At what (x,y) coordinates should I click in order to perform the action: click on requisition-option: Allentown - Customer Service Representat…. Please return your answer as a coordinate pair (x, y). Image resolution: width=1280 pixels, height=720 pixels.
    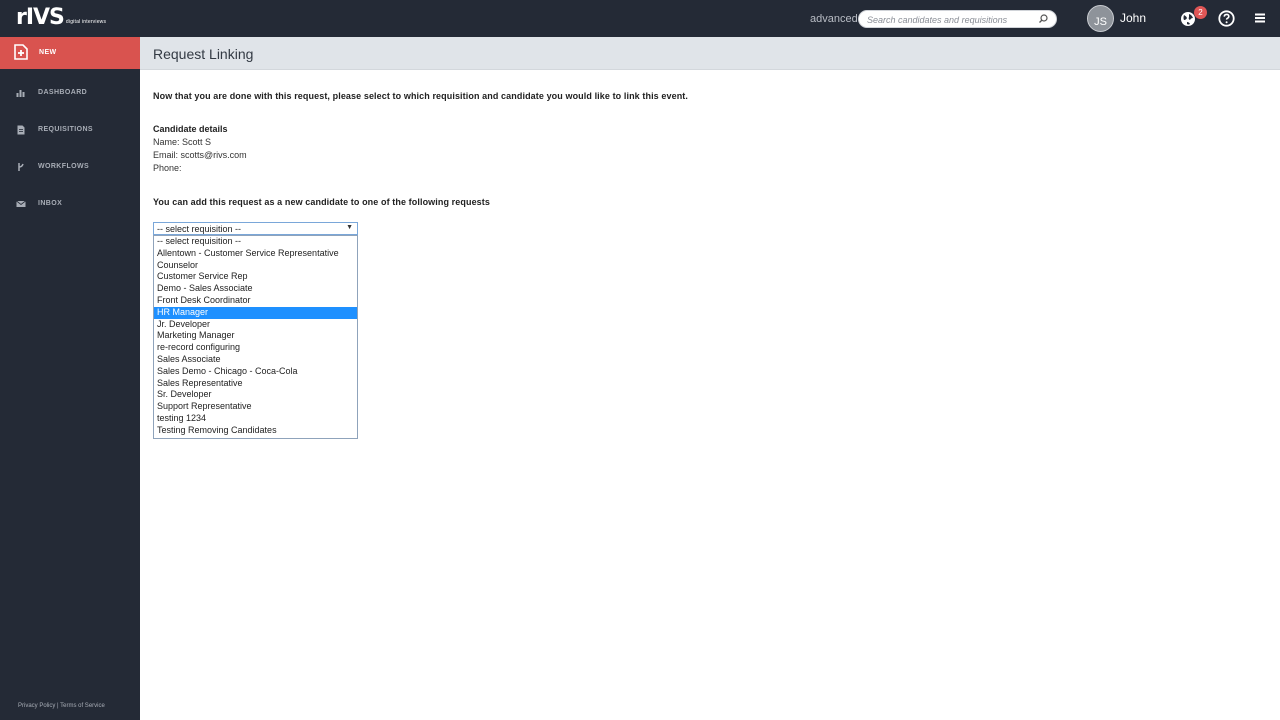
    Looking at the image, I should click on (255, 254).